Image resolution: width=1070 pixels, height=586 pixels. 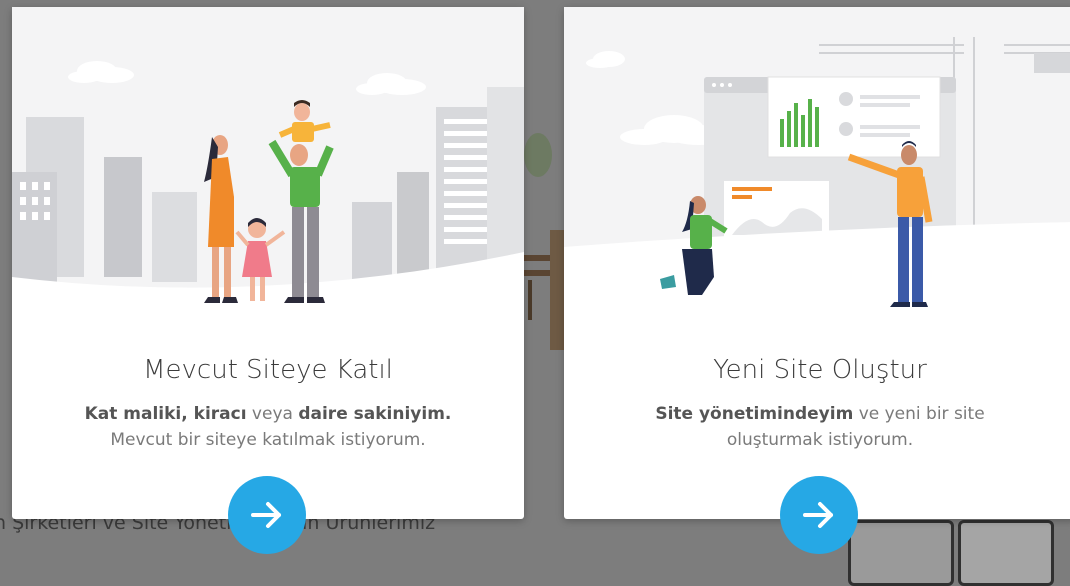 I want to click on desc-bold: Kat maliki, kiracı, so click(x=165, y=414).